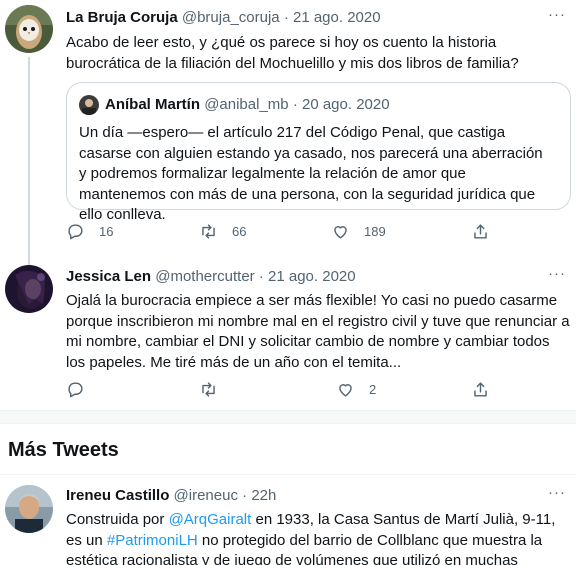  Describe the element at coordinates (375, 231) in the screenshot. I see `like-count: 189` at that location.